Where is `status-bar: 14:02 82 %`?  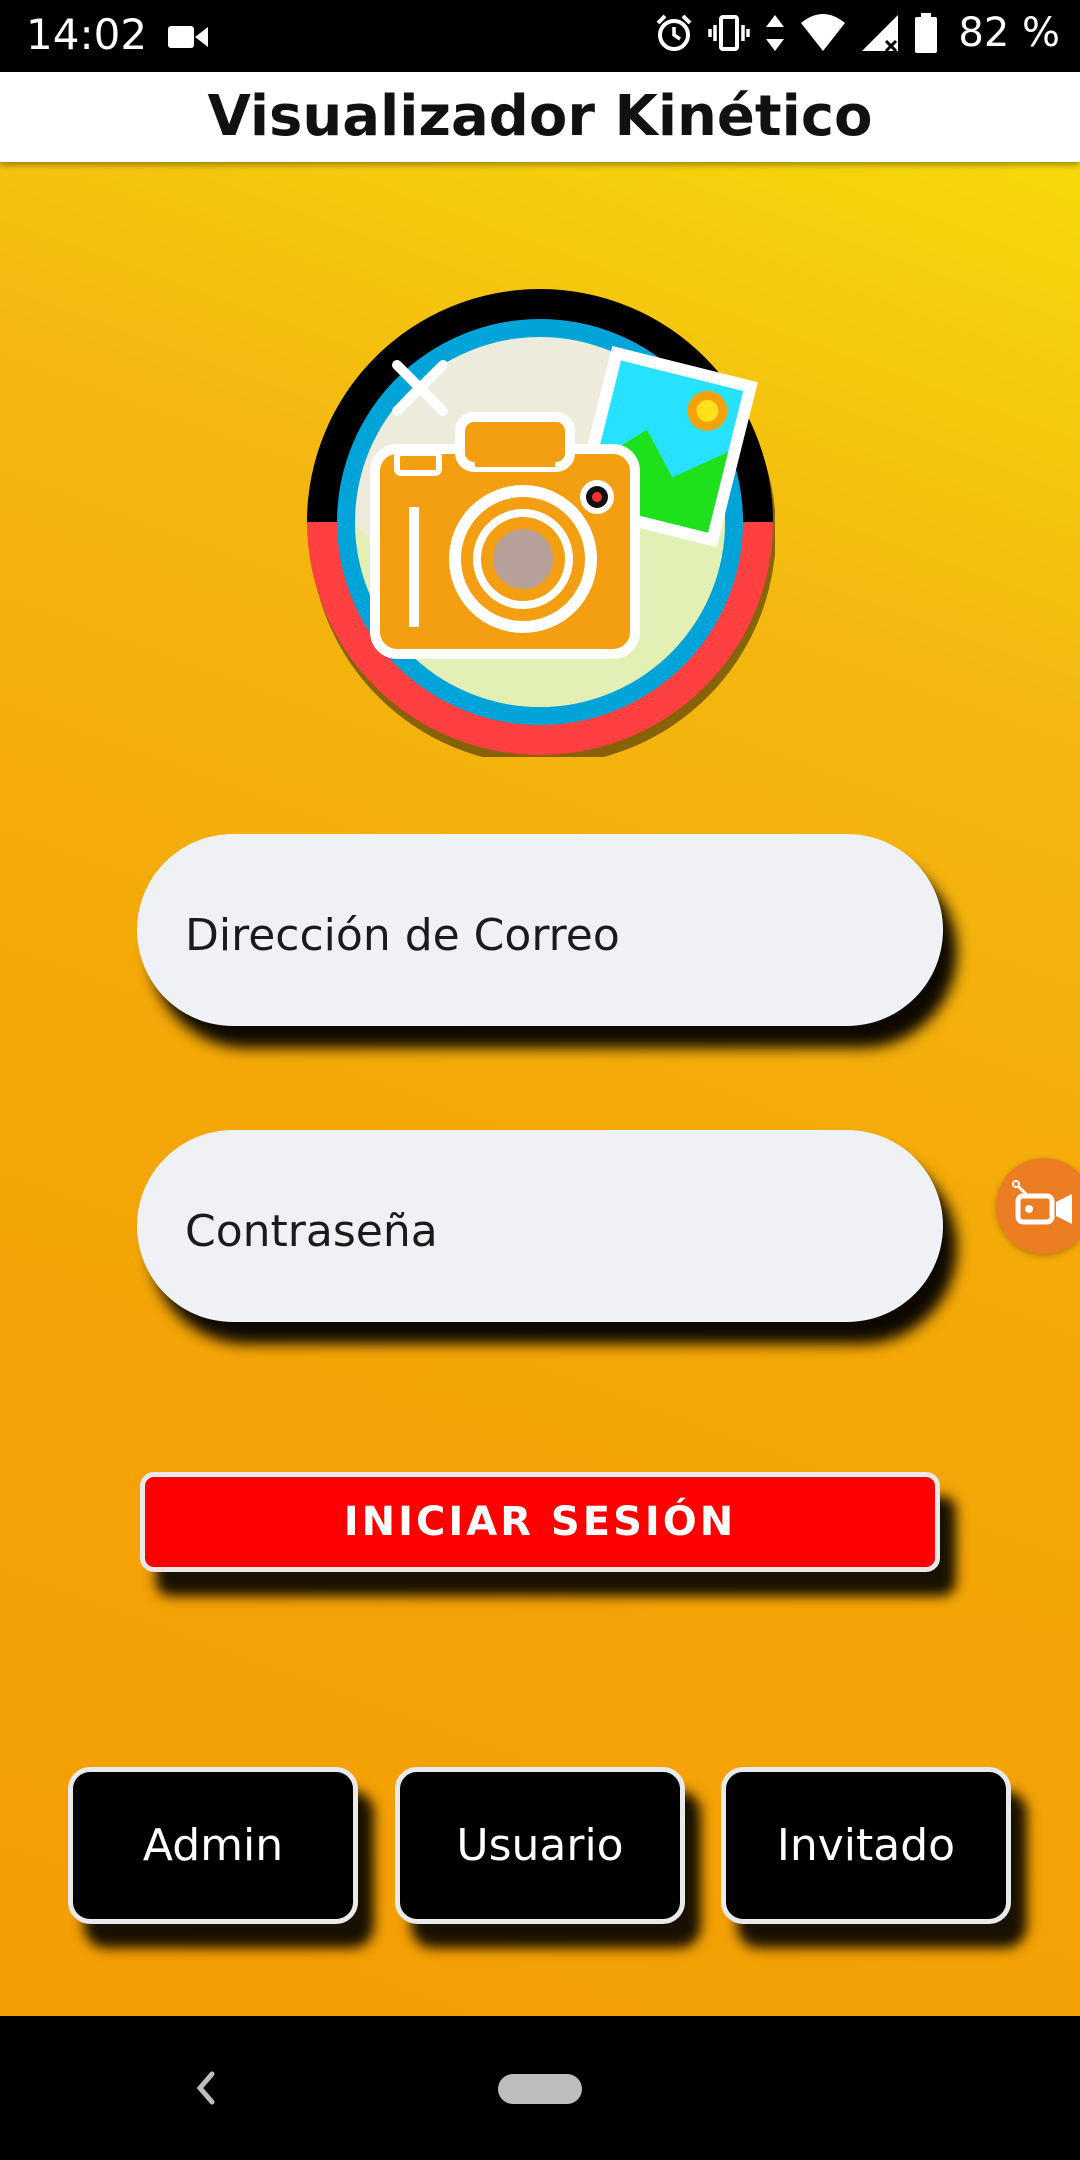
status-bar: 14:02 82 % is located at coordinates (540, 36).